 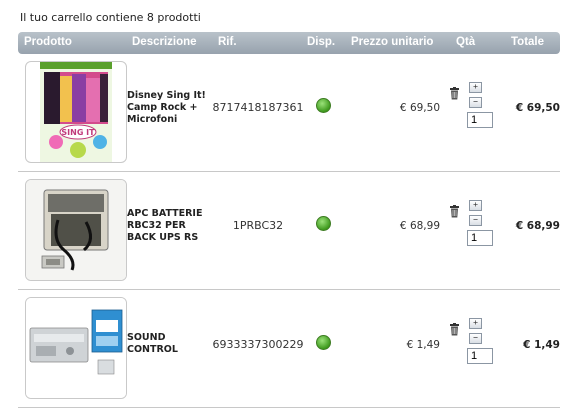 What do you see at coordinates (76, 348) in the screenshot?
I see `product-image-sound-control` at bounding box center [76, 348].